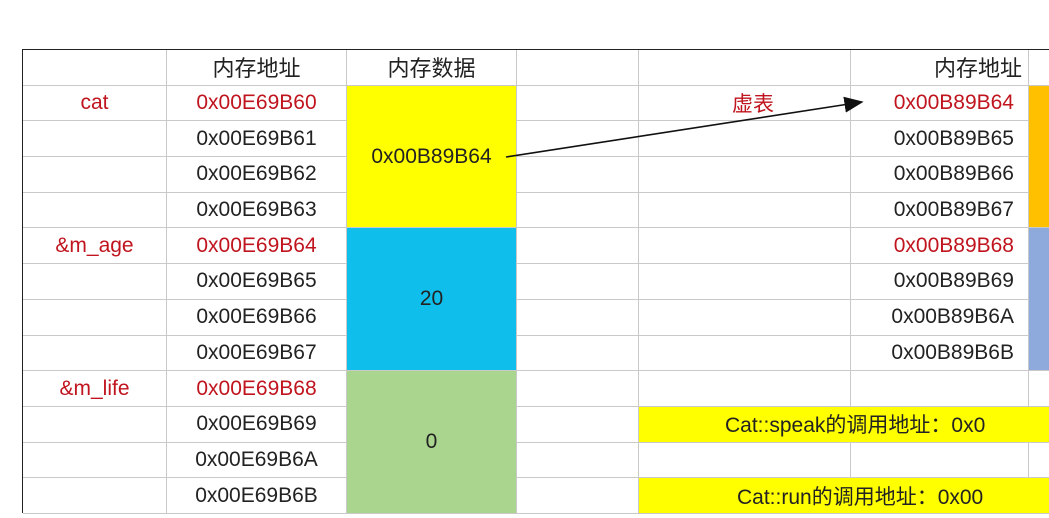  I want to click on address-cell: 0x00E69B63, so click(257, 210).